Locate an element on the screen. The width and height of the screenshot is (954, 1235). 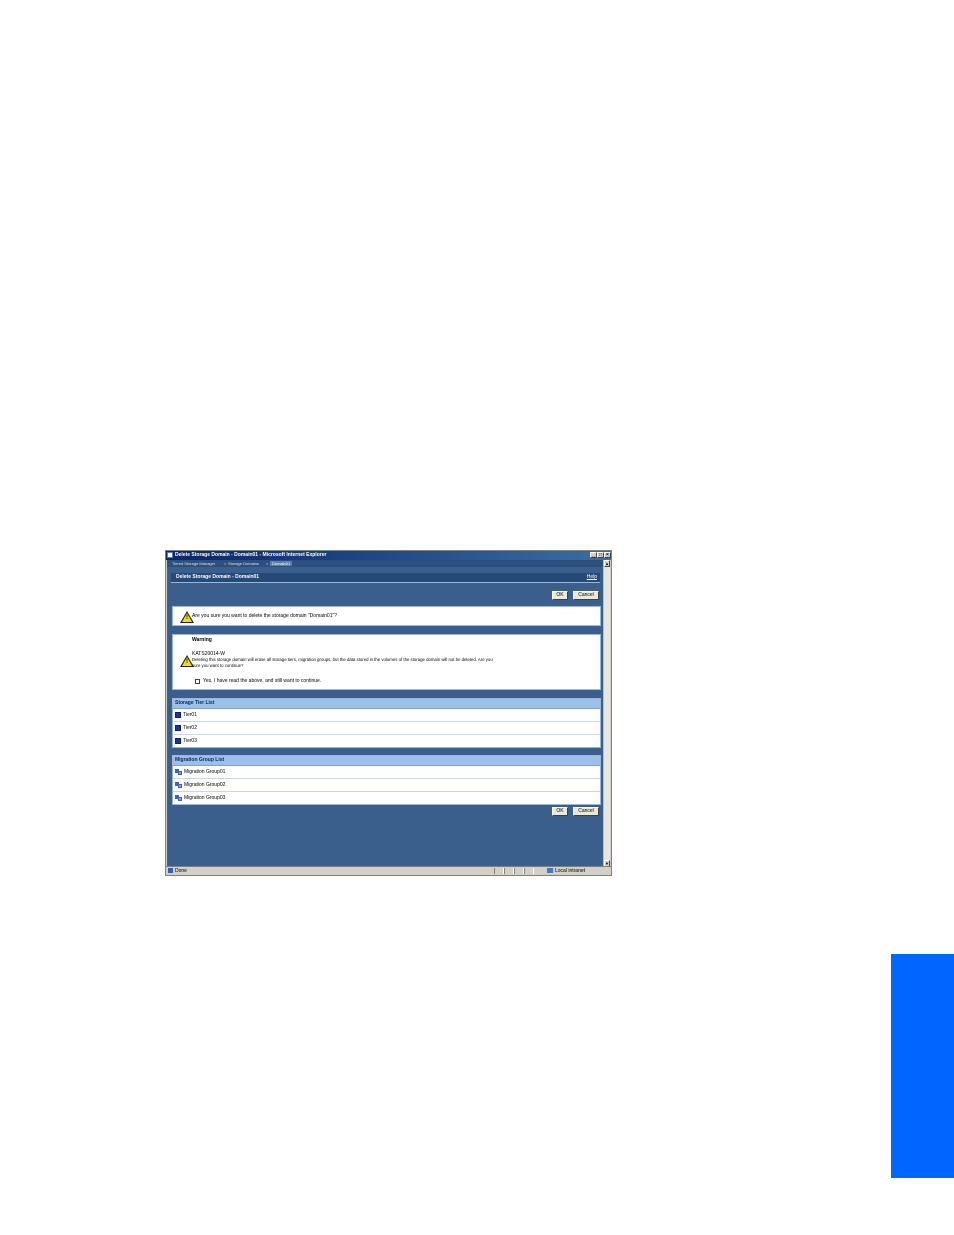
breadcrumb-item-current: Domain01 is located at coordinates (281, 563).